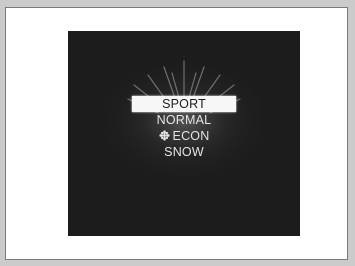  I want to click on menu-item-label: SNOW, so click(184, 152).